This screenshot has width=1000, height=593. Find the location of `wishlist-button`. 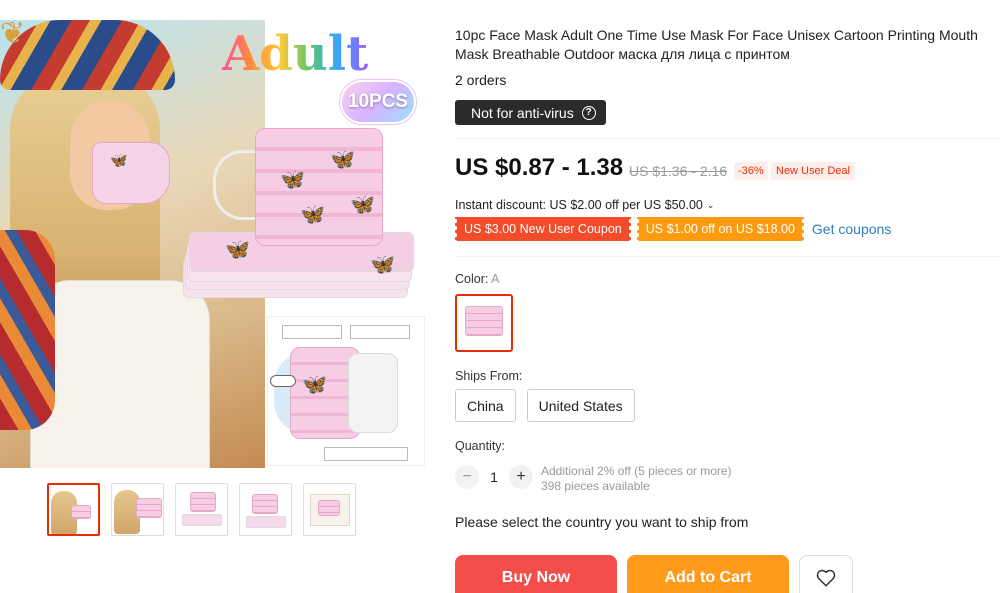

wishlist-button is located at coordinates (826, 574).